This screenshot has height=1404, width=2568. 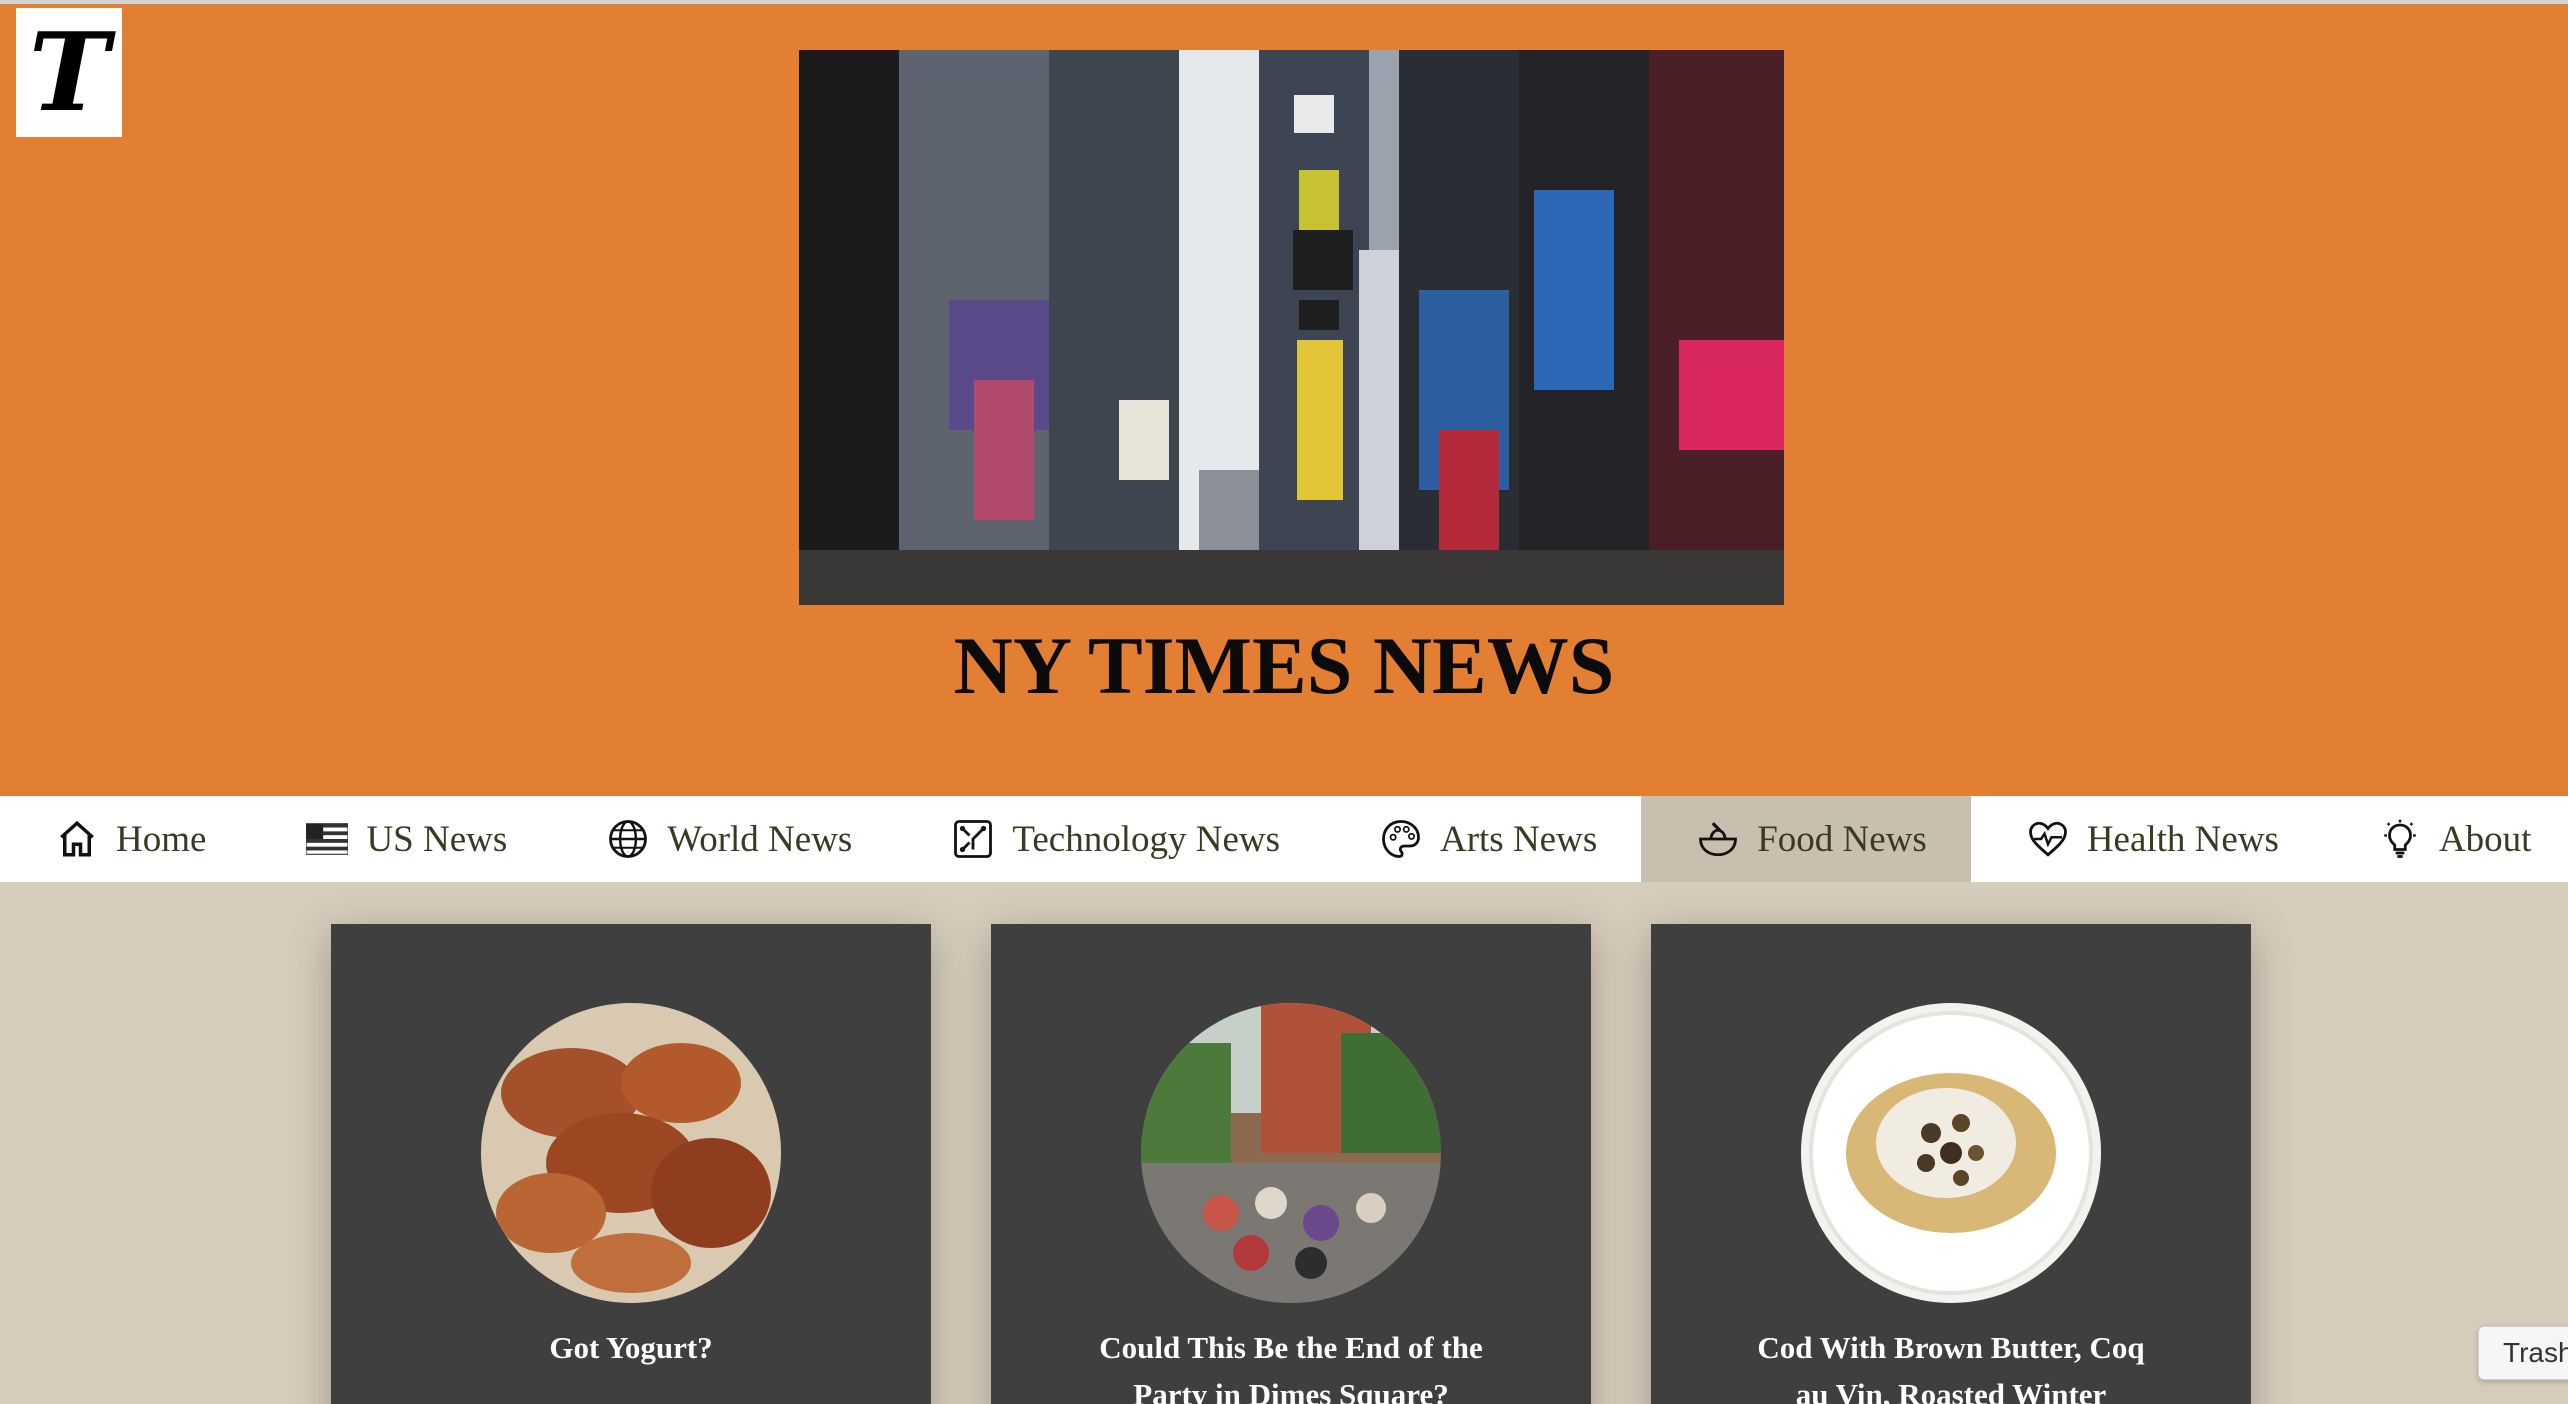 I want to click on nav-item-technology-news: Technology News, so click(x=1110, y=839).